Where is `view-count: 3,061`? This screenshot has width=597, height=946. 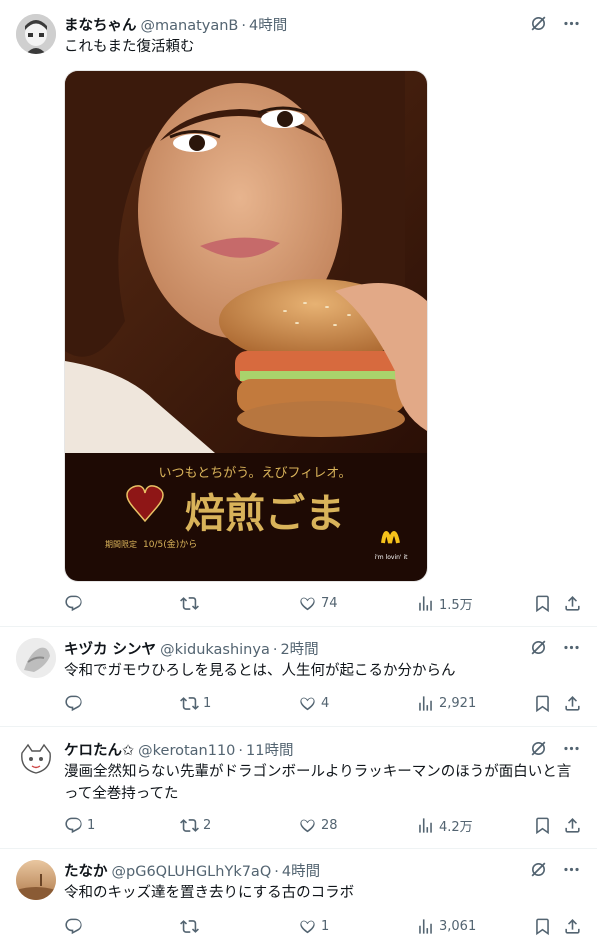
view-count: 3,061 is located at coordinates (458, 926).